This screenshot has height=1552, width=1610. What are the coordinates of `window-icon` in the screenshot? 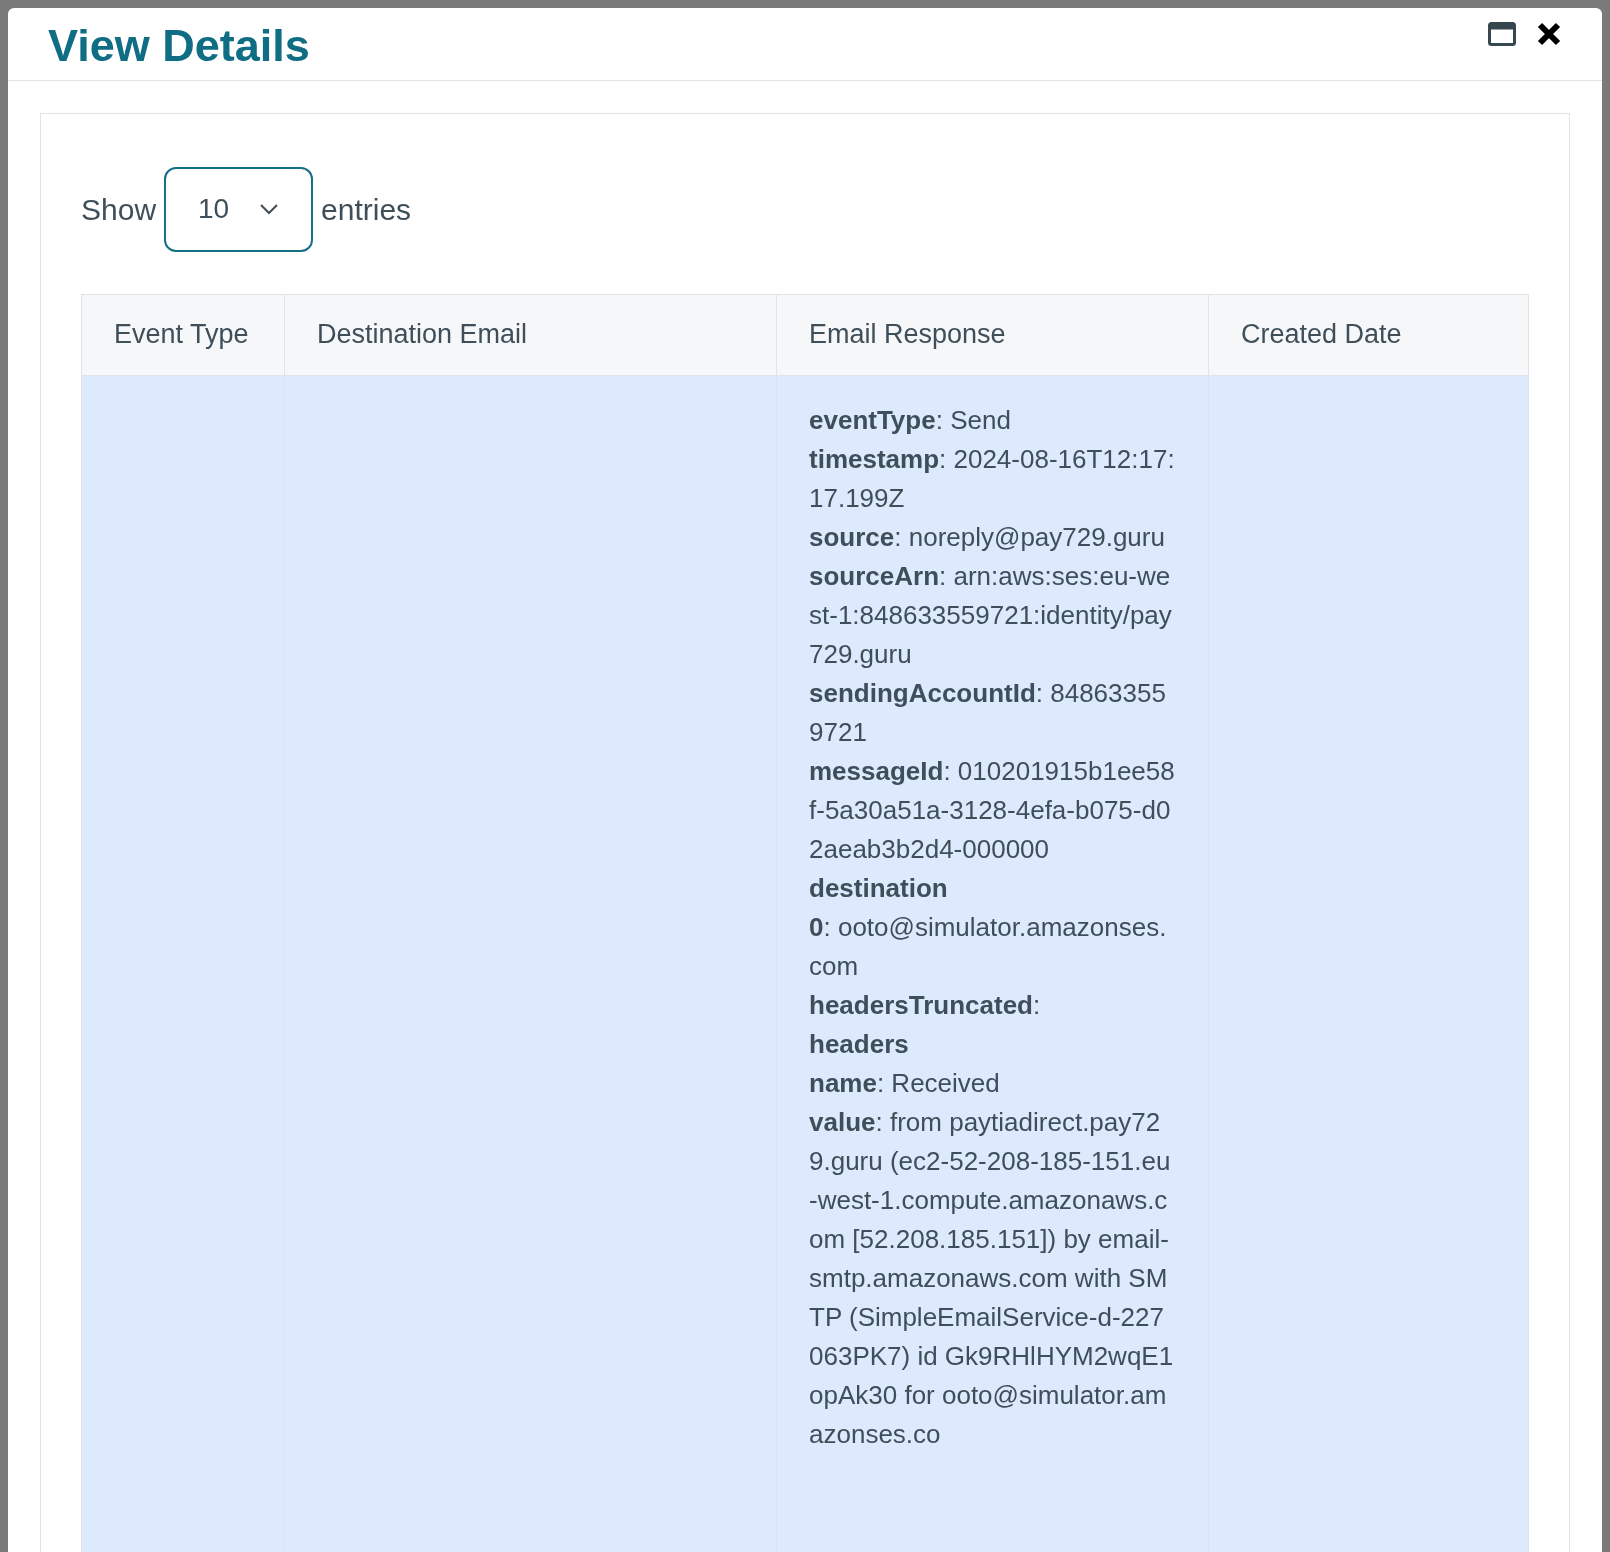 It's located at (1502, 33).